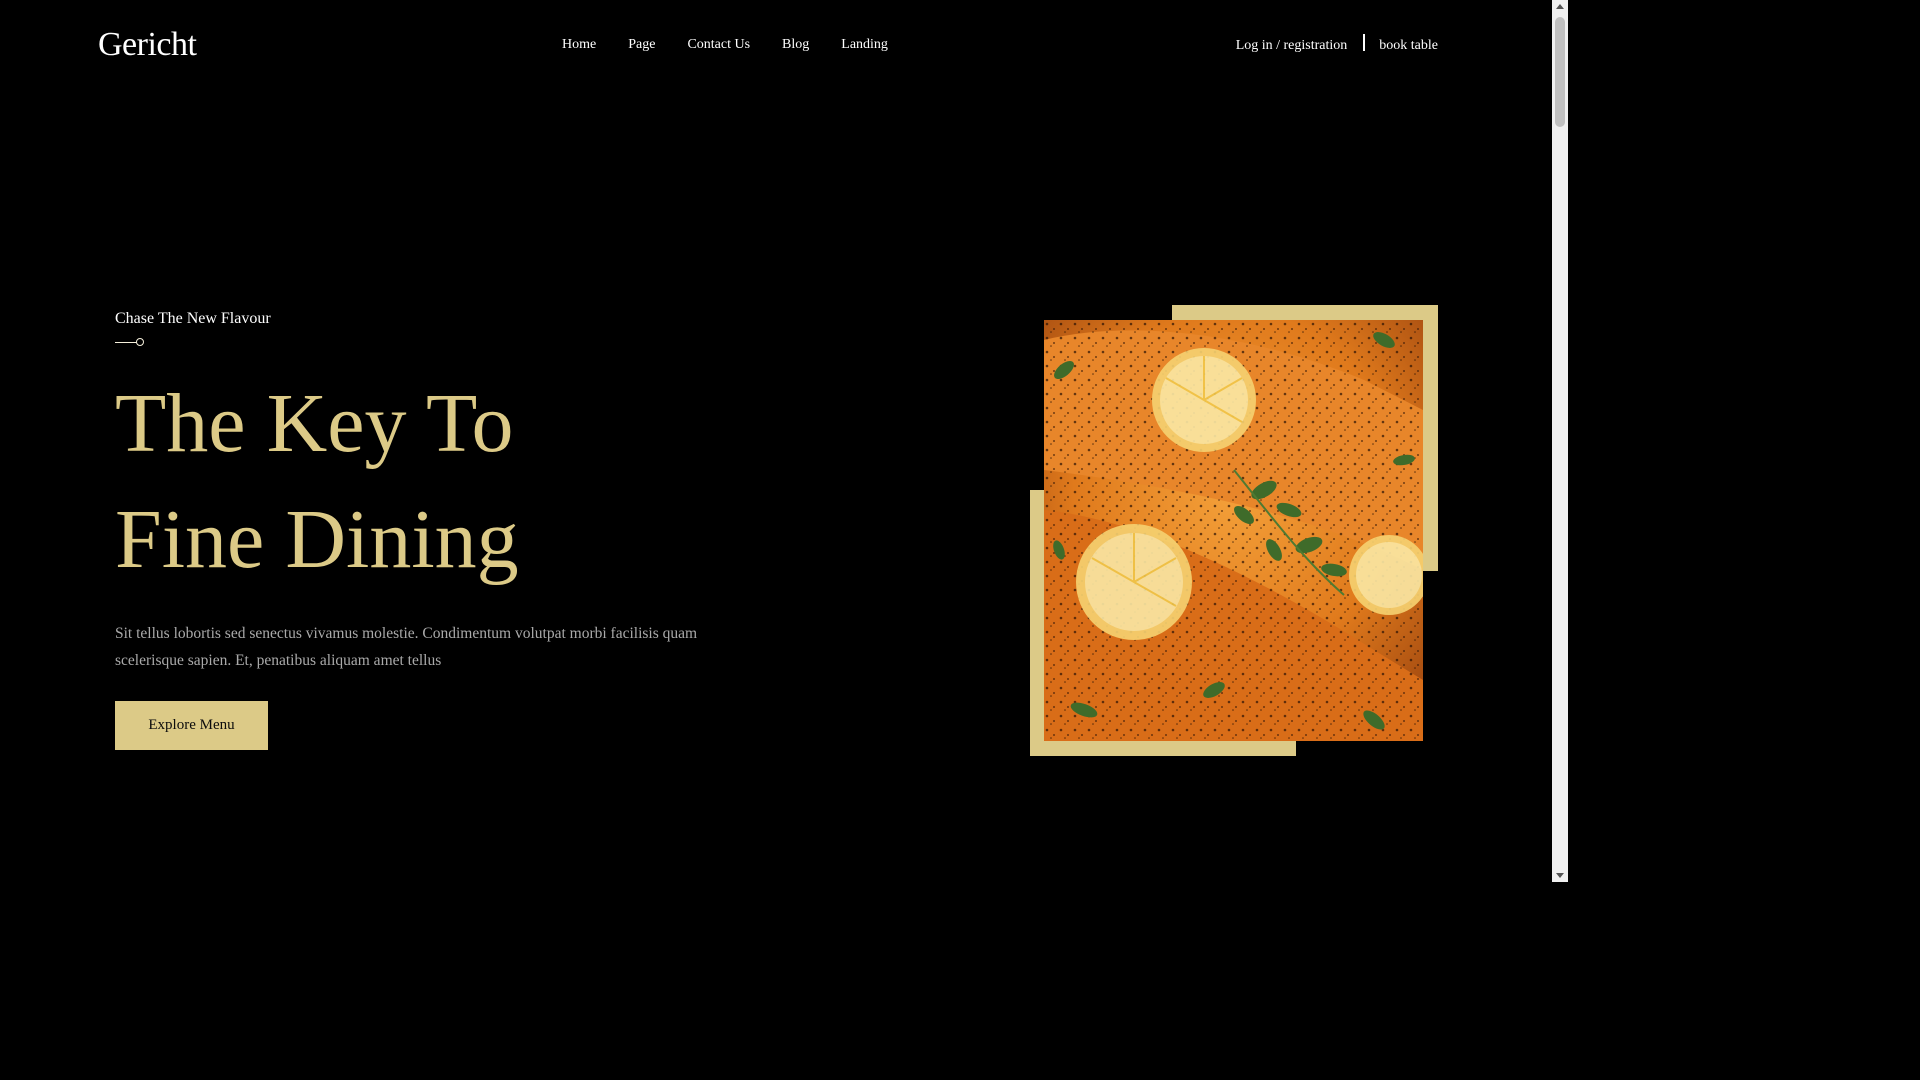  I want to click on nav-page: Page, so click(641, 45).